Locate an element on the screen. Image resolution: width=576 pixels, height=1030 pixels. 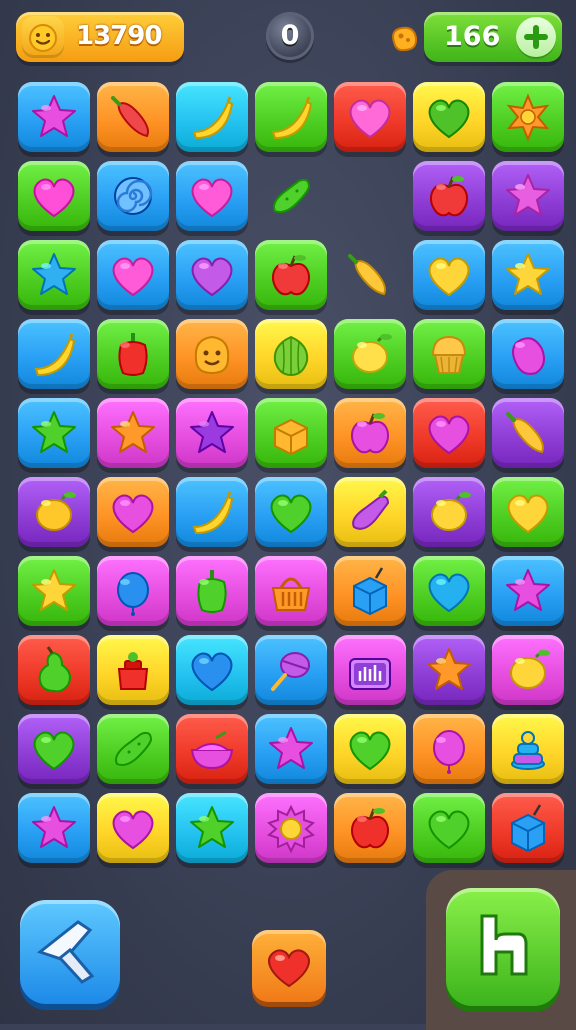
banana-icon is located at coordinates (55, 355).